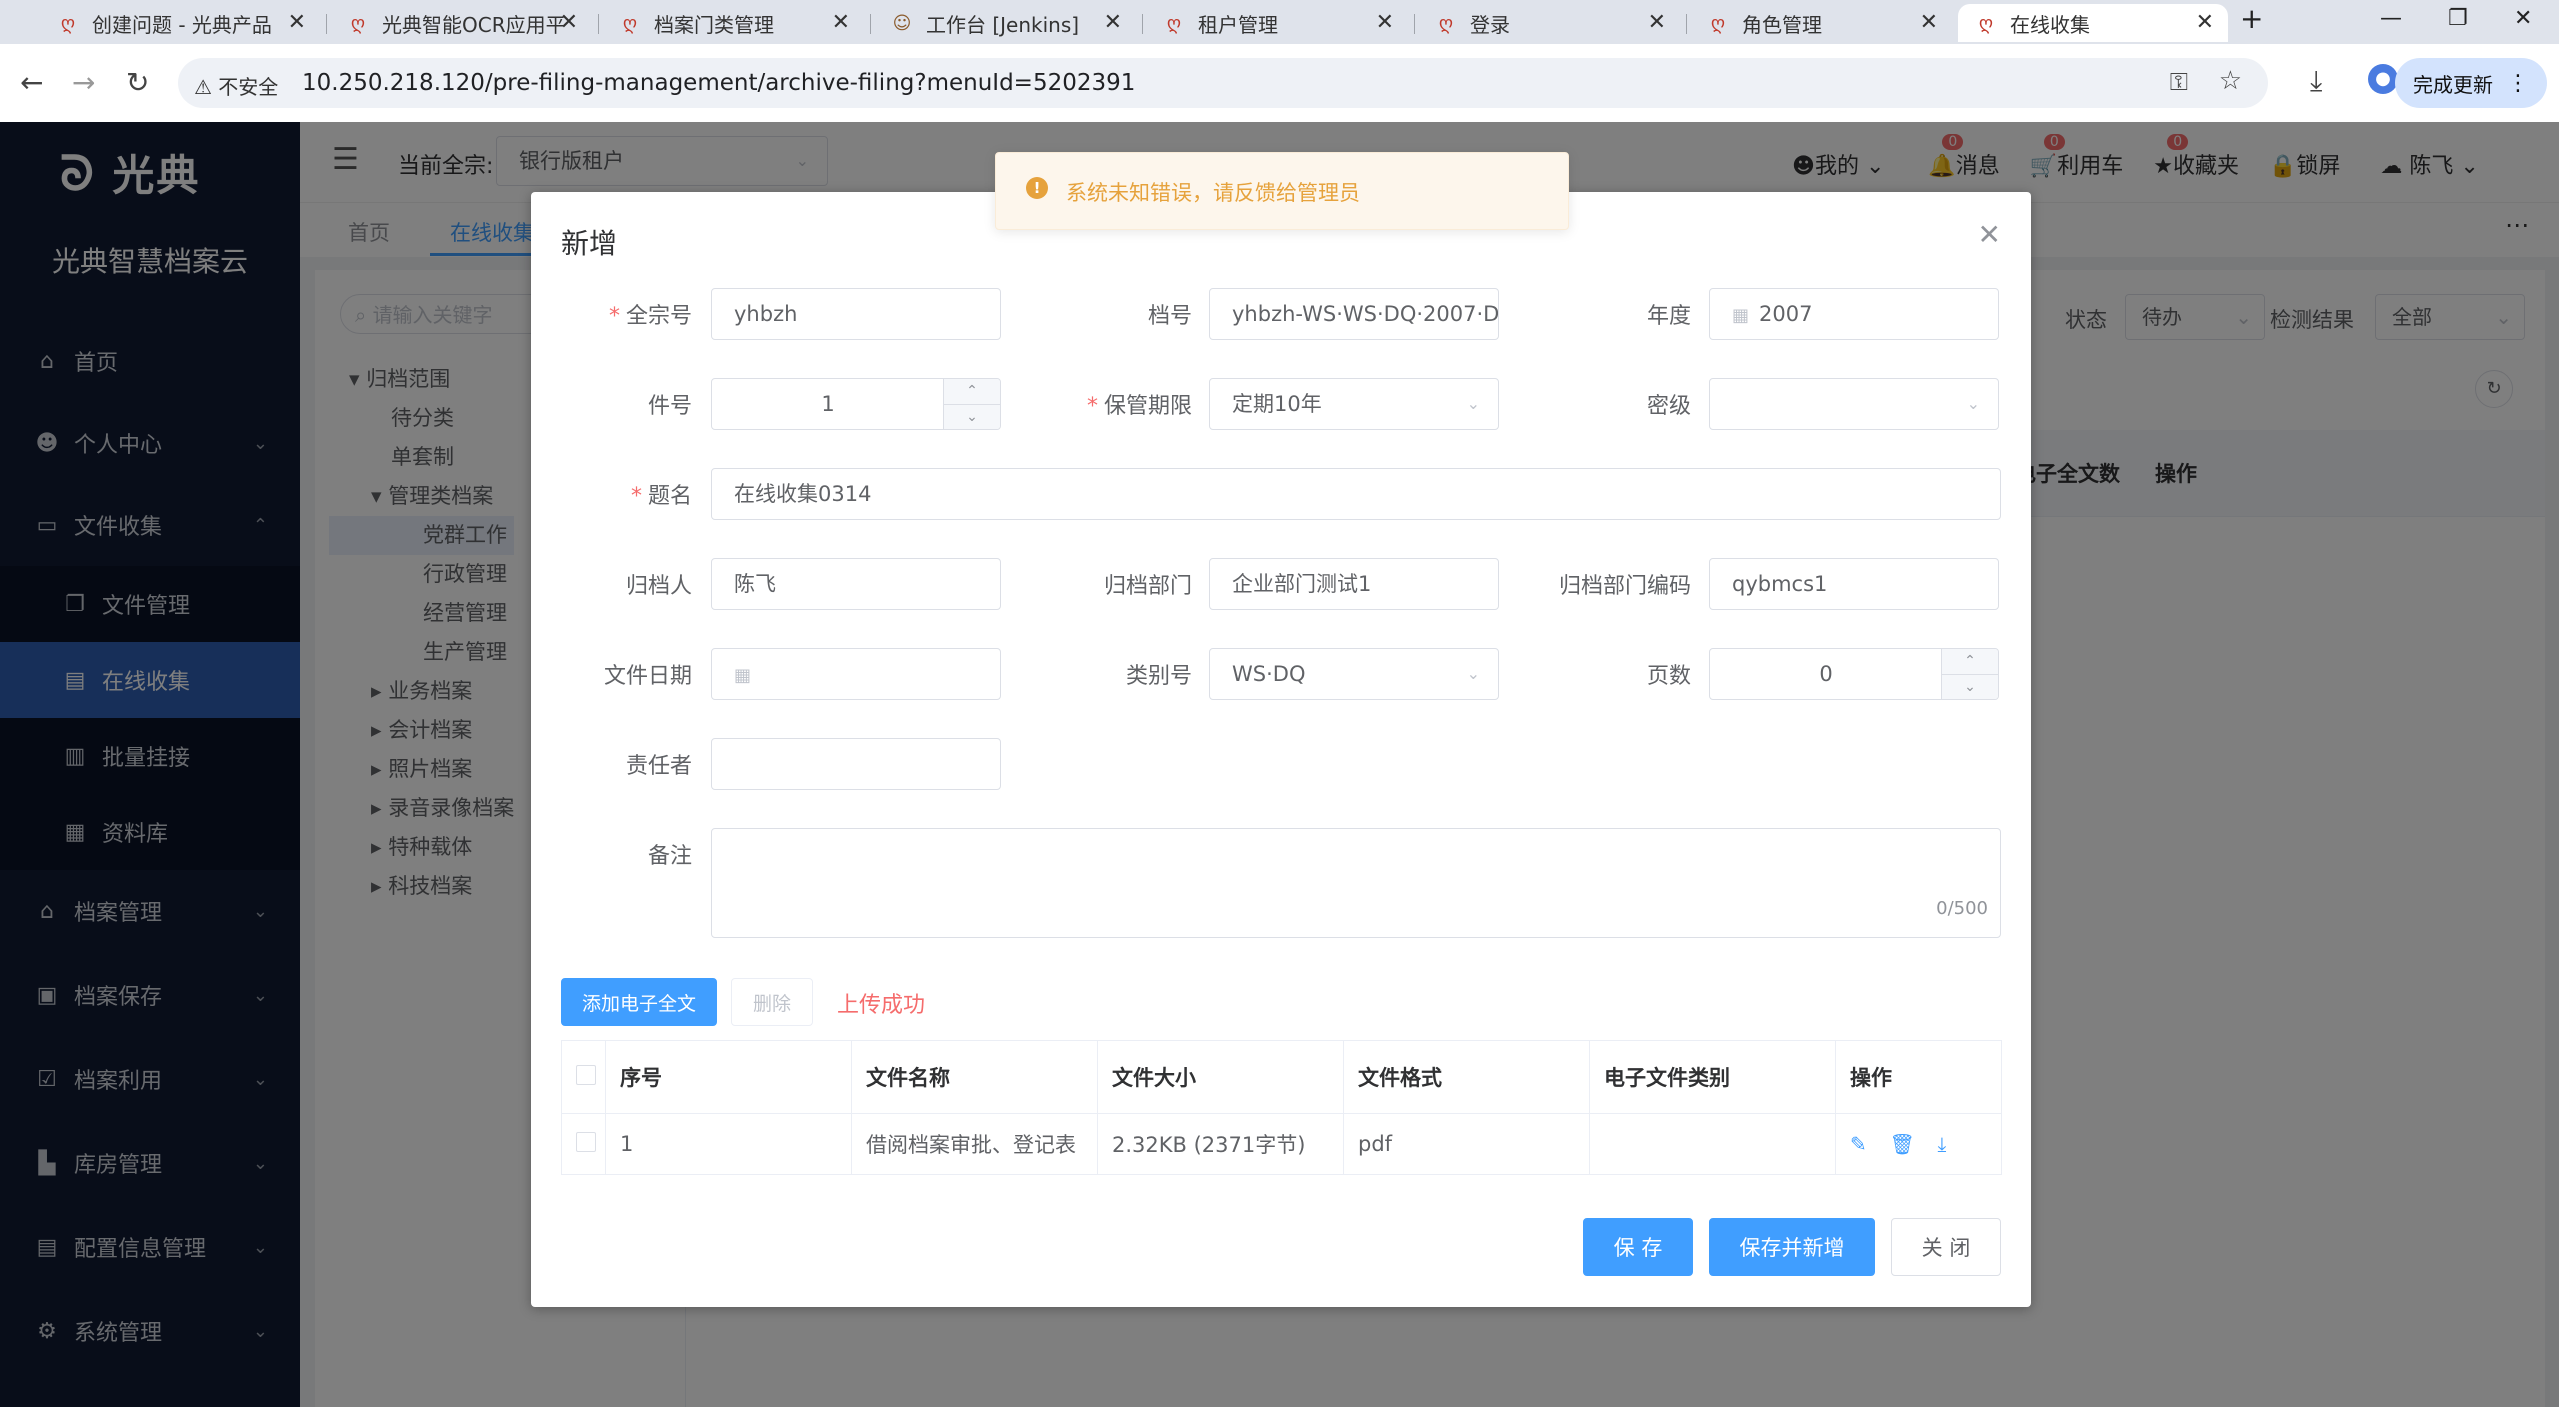 The width and height of the screenshot is (2559, 1407). I want to click on close-icon: ✕, so click(1989, 234).